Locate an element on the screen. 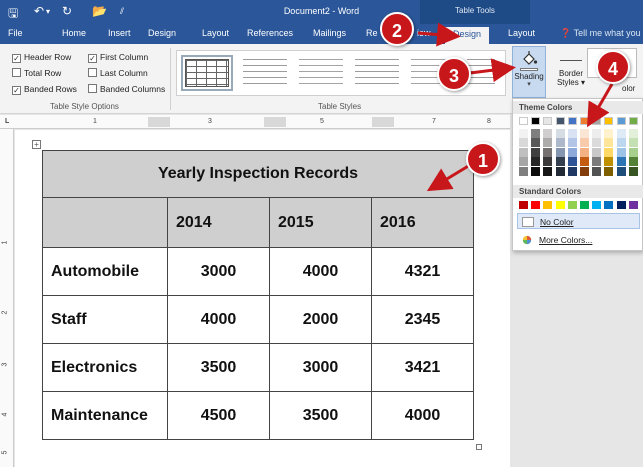 Image resolution: width=643 pixels, height=467 pixels. option-header-row: ✓ Header Row is located at coordinates (41, 57).